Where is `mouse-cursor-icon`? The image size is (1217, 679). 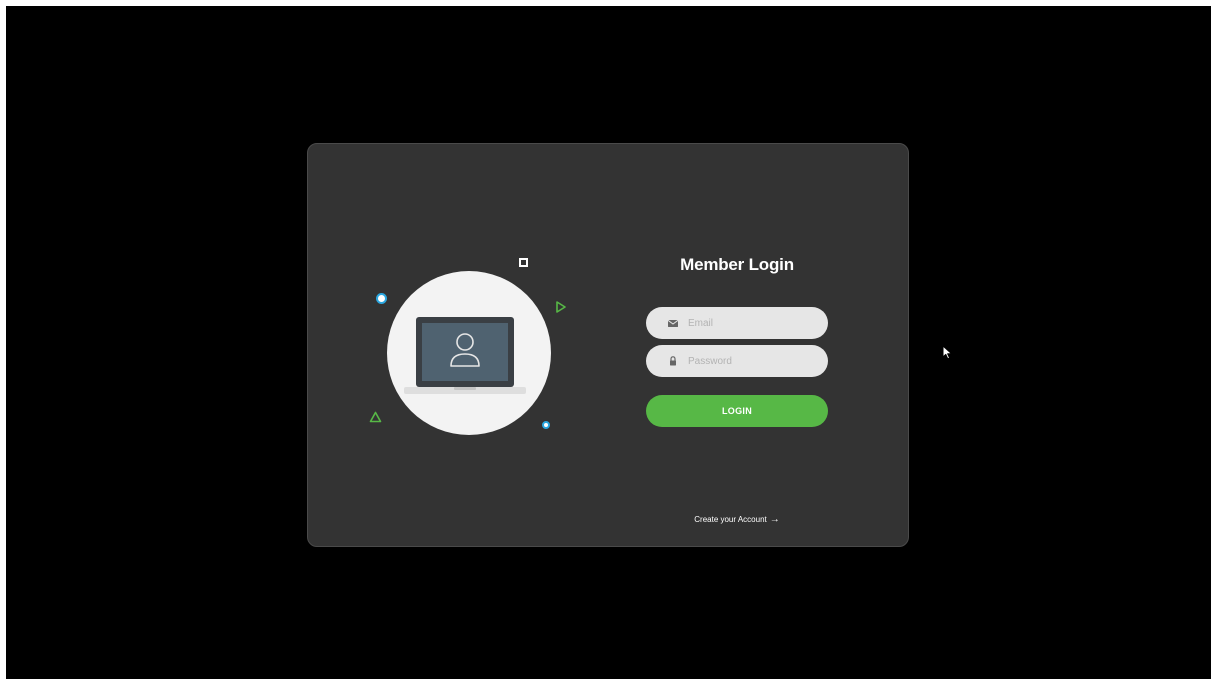 mouse-cursor-icon is located at coordinates (947, 352).